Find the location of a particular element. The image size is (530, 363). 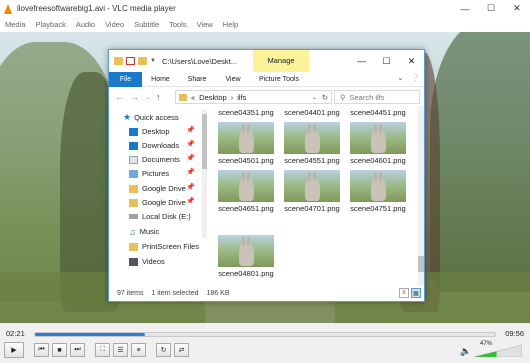

expand-ribbon-icon: ⌄ is located at coordinates (400, 78).